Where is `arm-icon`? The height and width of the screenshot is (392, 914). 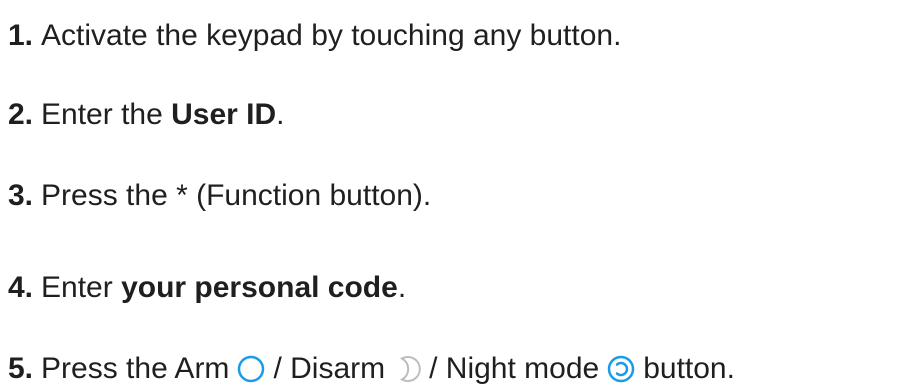 arm-icon is located at coordinates (251, 369).